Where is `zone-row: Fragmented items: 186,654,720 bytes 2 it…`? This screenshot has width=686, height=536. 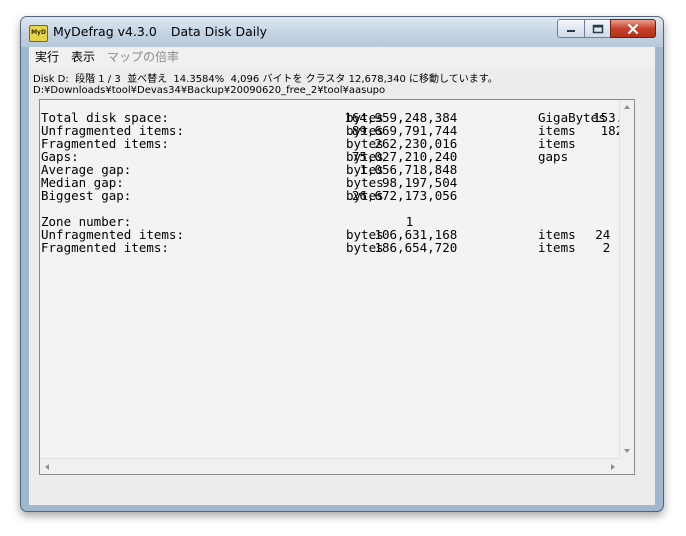
zone-row: Fragmented items: 186,654,720 bytes 2 it… is located at coordinates (325, 247).